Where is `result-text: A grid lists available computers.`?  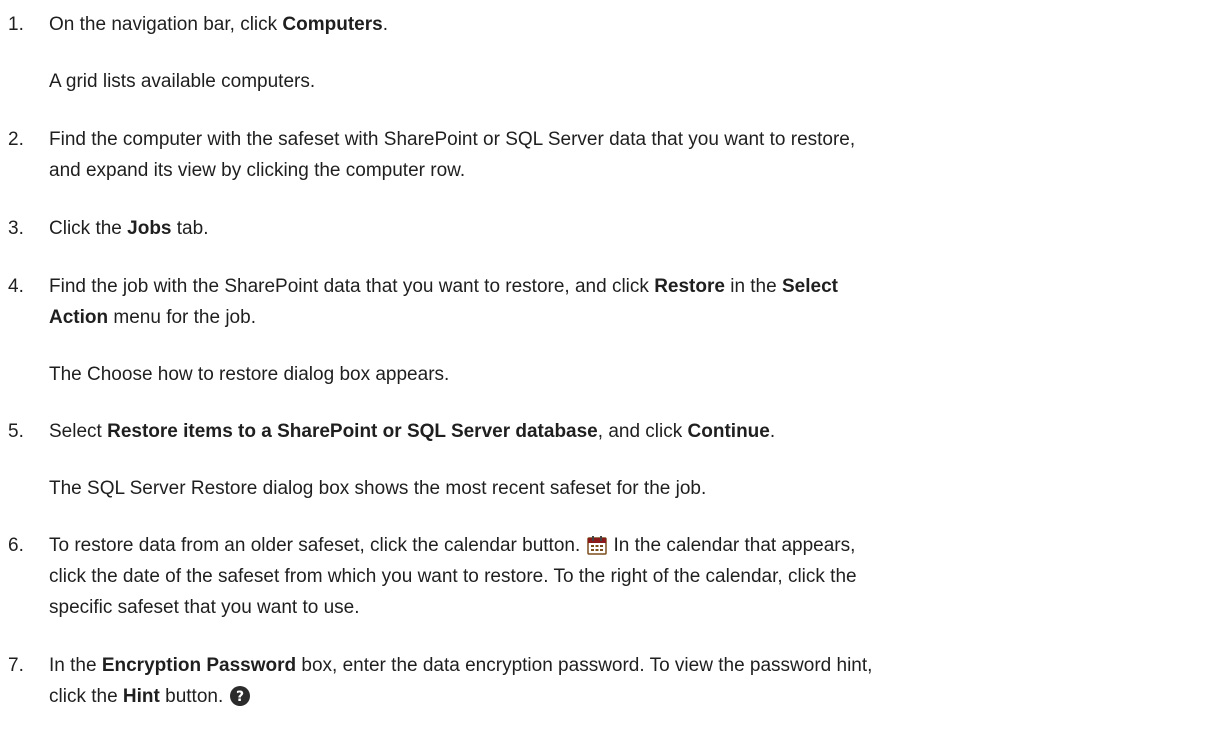
result-text: A grid lists available computers. is located at coordinates (182, 81).